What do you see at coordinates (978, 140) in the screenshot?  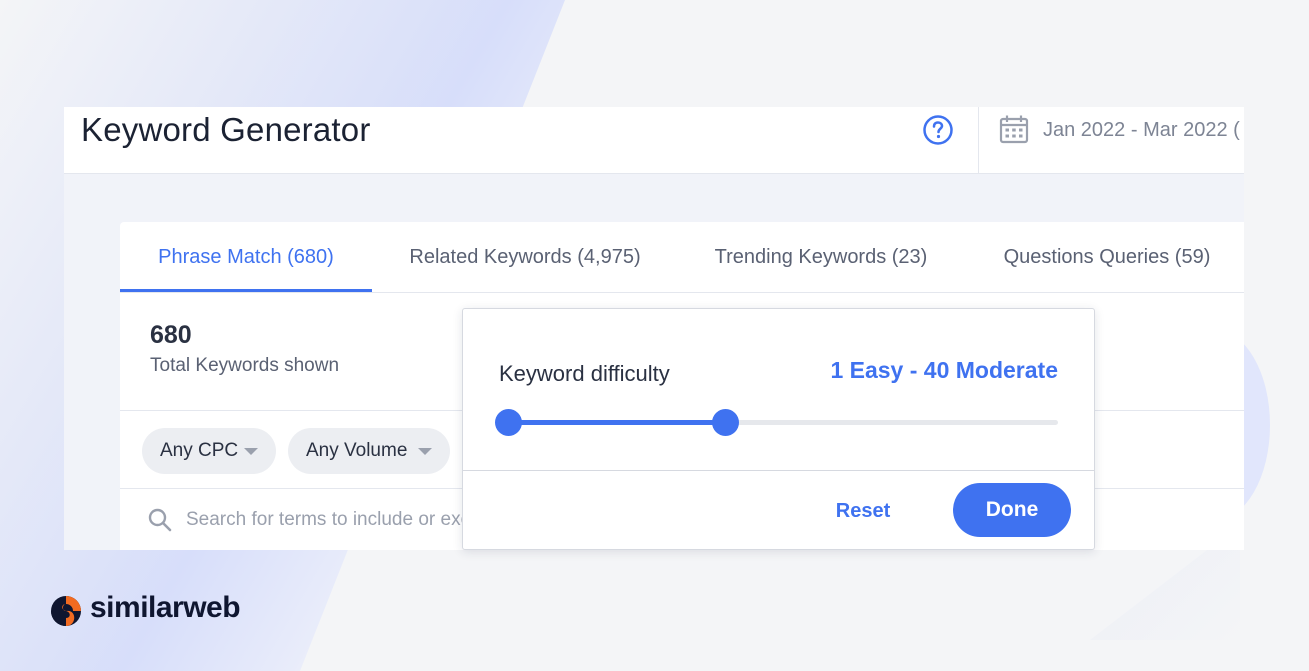 I see `header-divider` at bounding box center [978, 140].